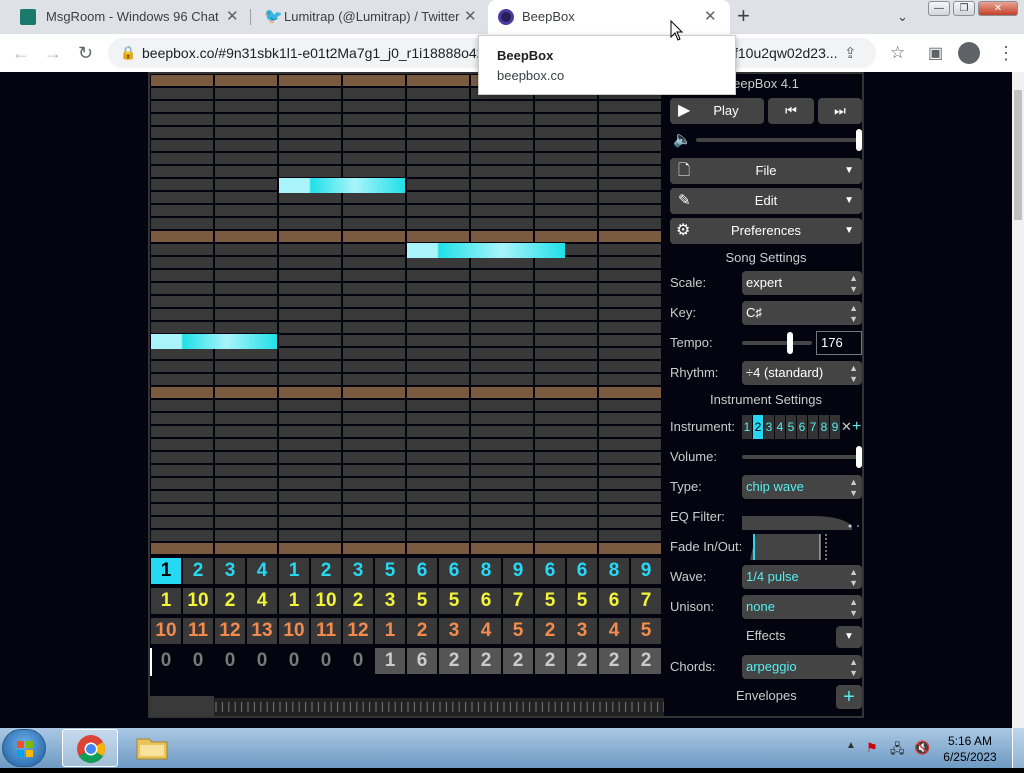  I want to click on play-button: ▶ Play, so click(717, 111).